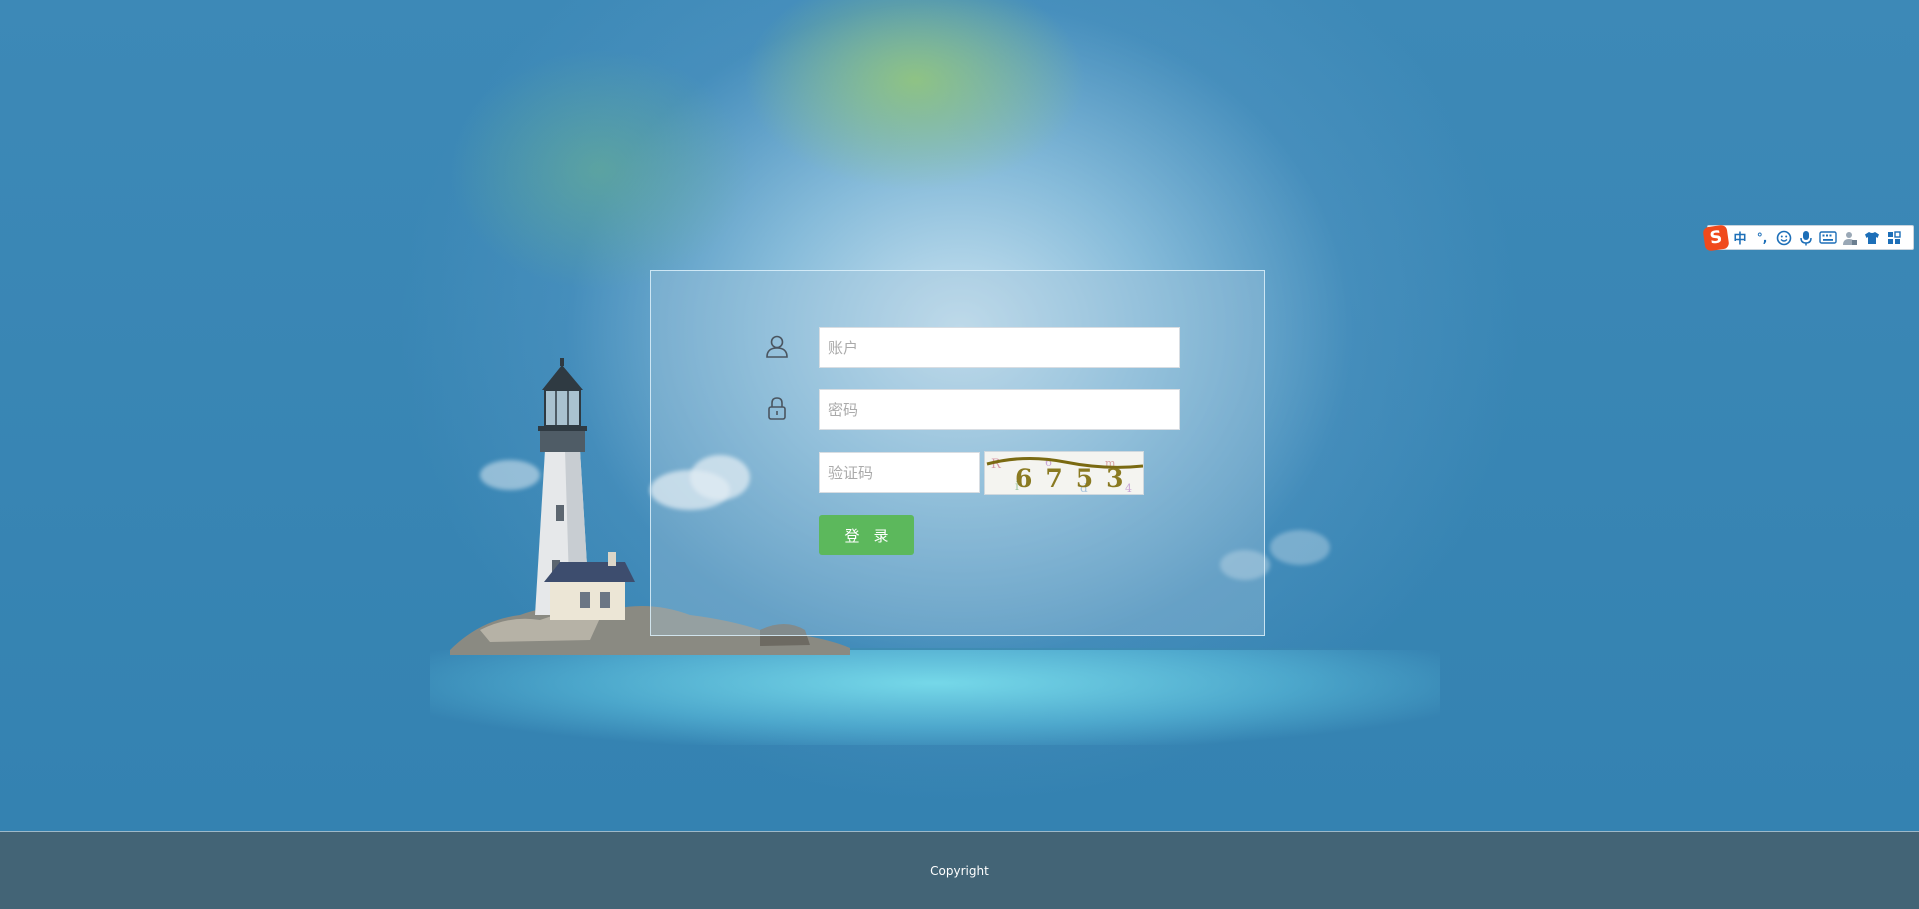  I want to click on footer: Copyright, so click(959, 870).